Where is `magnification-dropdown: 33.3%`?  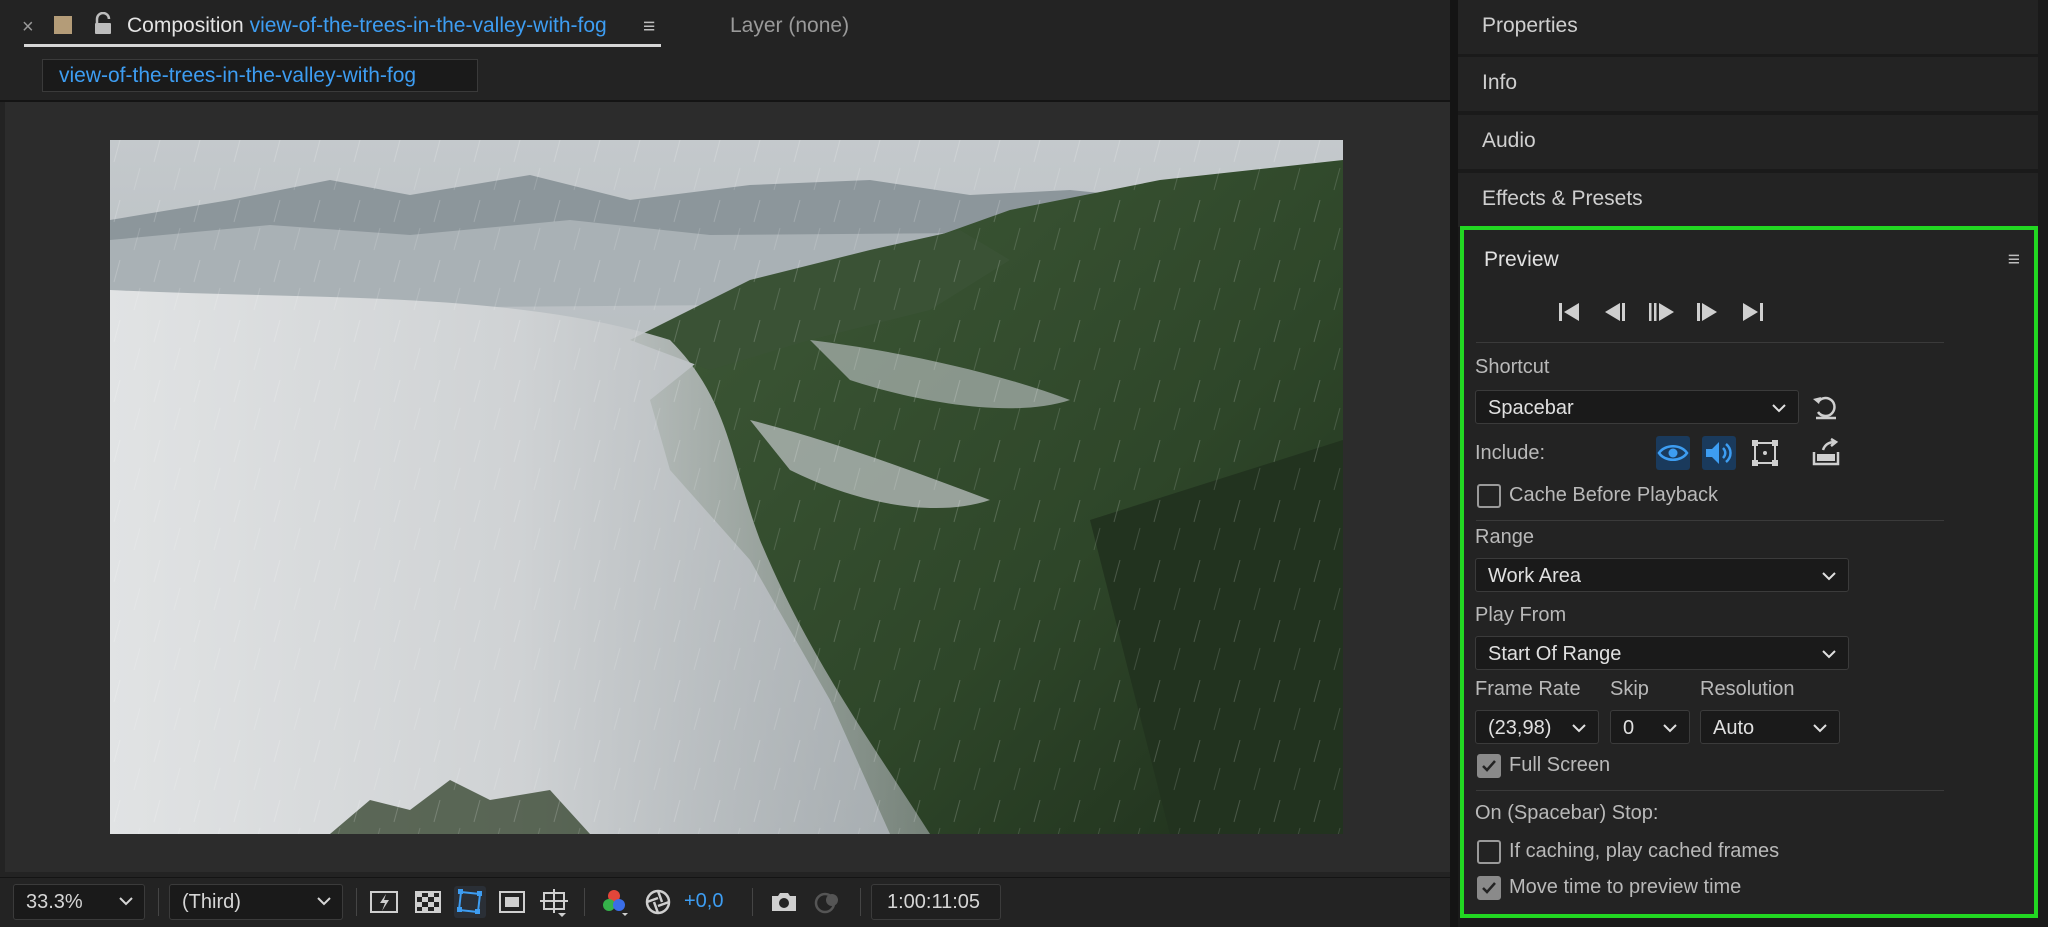
magnification-dropdown: 33.3% is located at coordinates (79, 902).